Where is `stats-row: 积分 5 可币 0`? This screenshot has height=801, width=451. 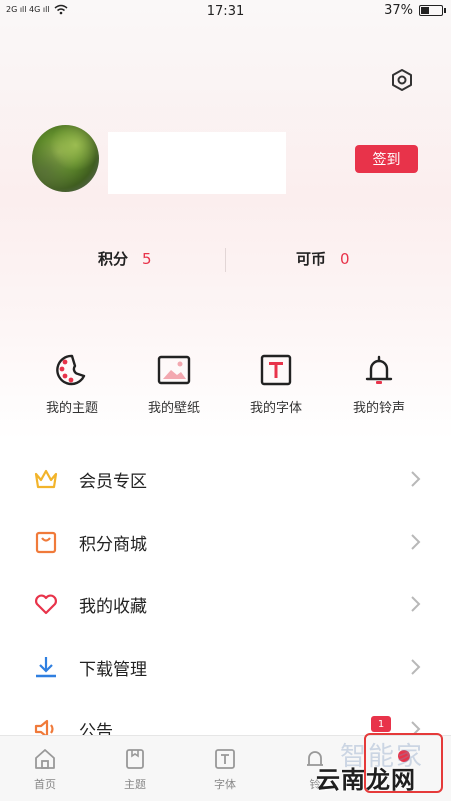 stats-row: 积分 5 可币 0 is located at coordinates (225, 261).